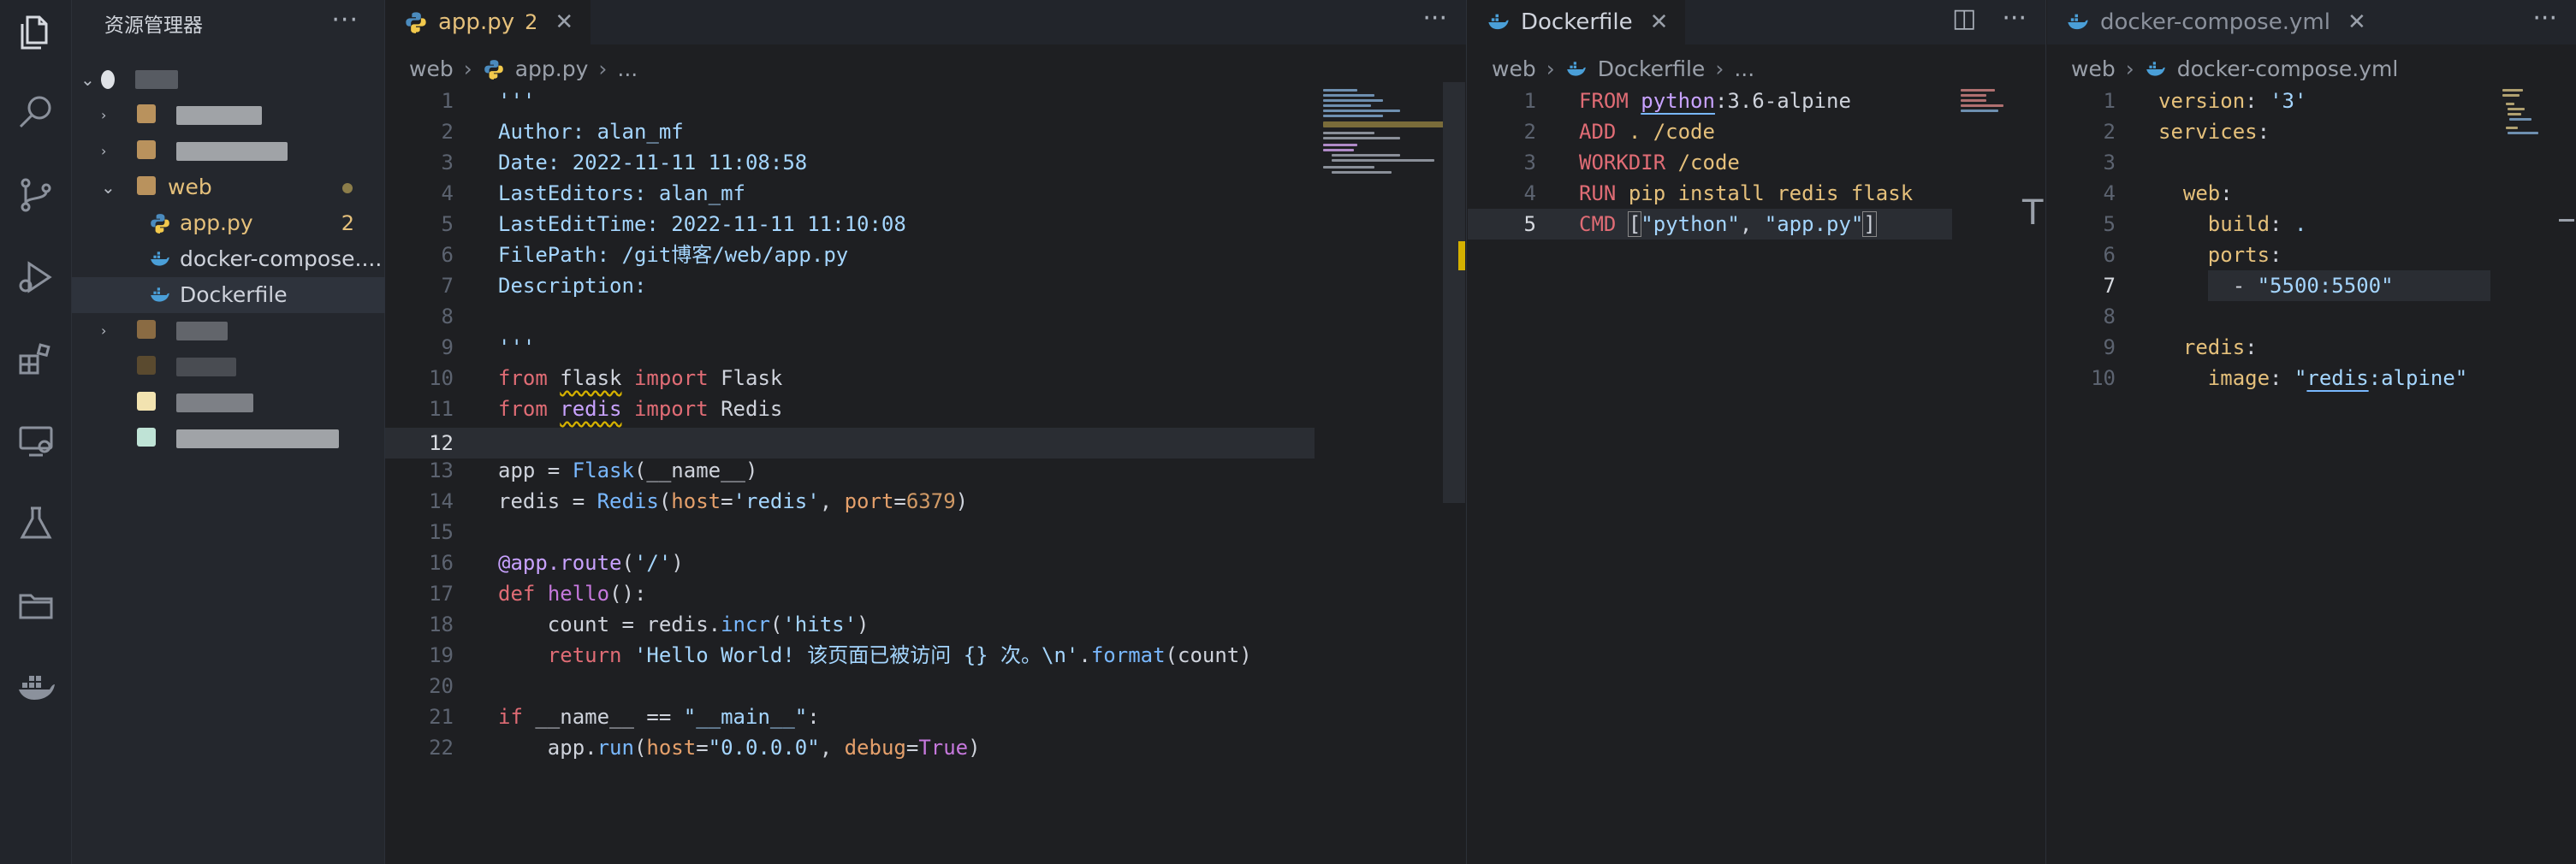 This screenshot has width=2576, height=864. Describe the element at coordinates (153, 26) in the screenshot. I see `explorer-title: 资源管理器` at that location.